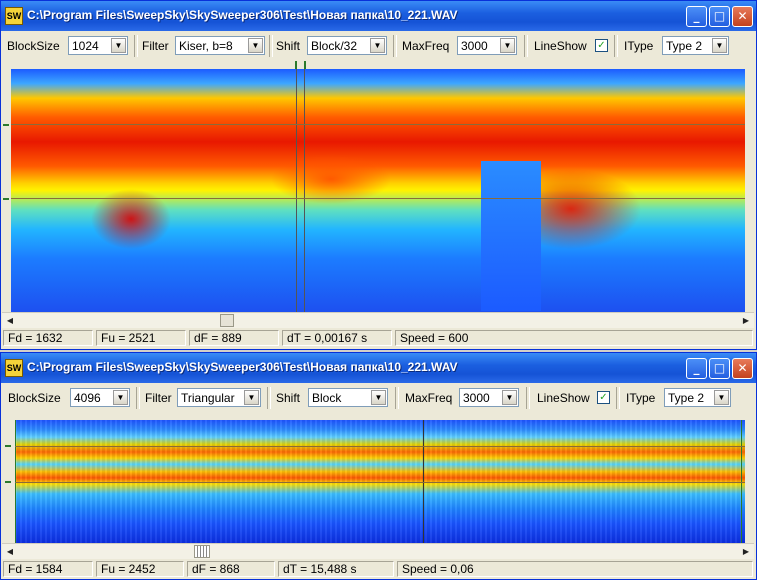  Describe the element at coordinates (327, 398) in the screenshot. I see `shift-value: Block` at that location.